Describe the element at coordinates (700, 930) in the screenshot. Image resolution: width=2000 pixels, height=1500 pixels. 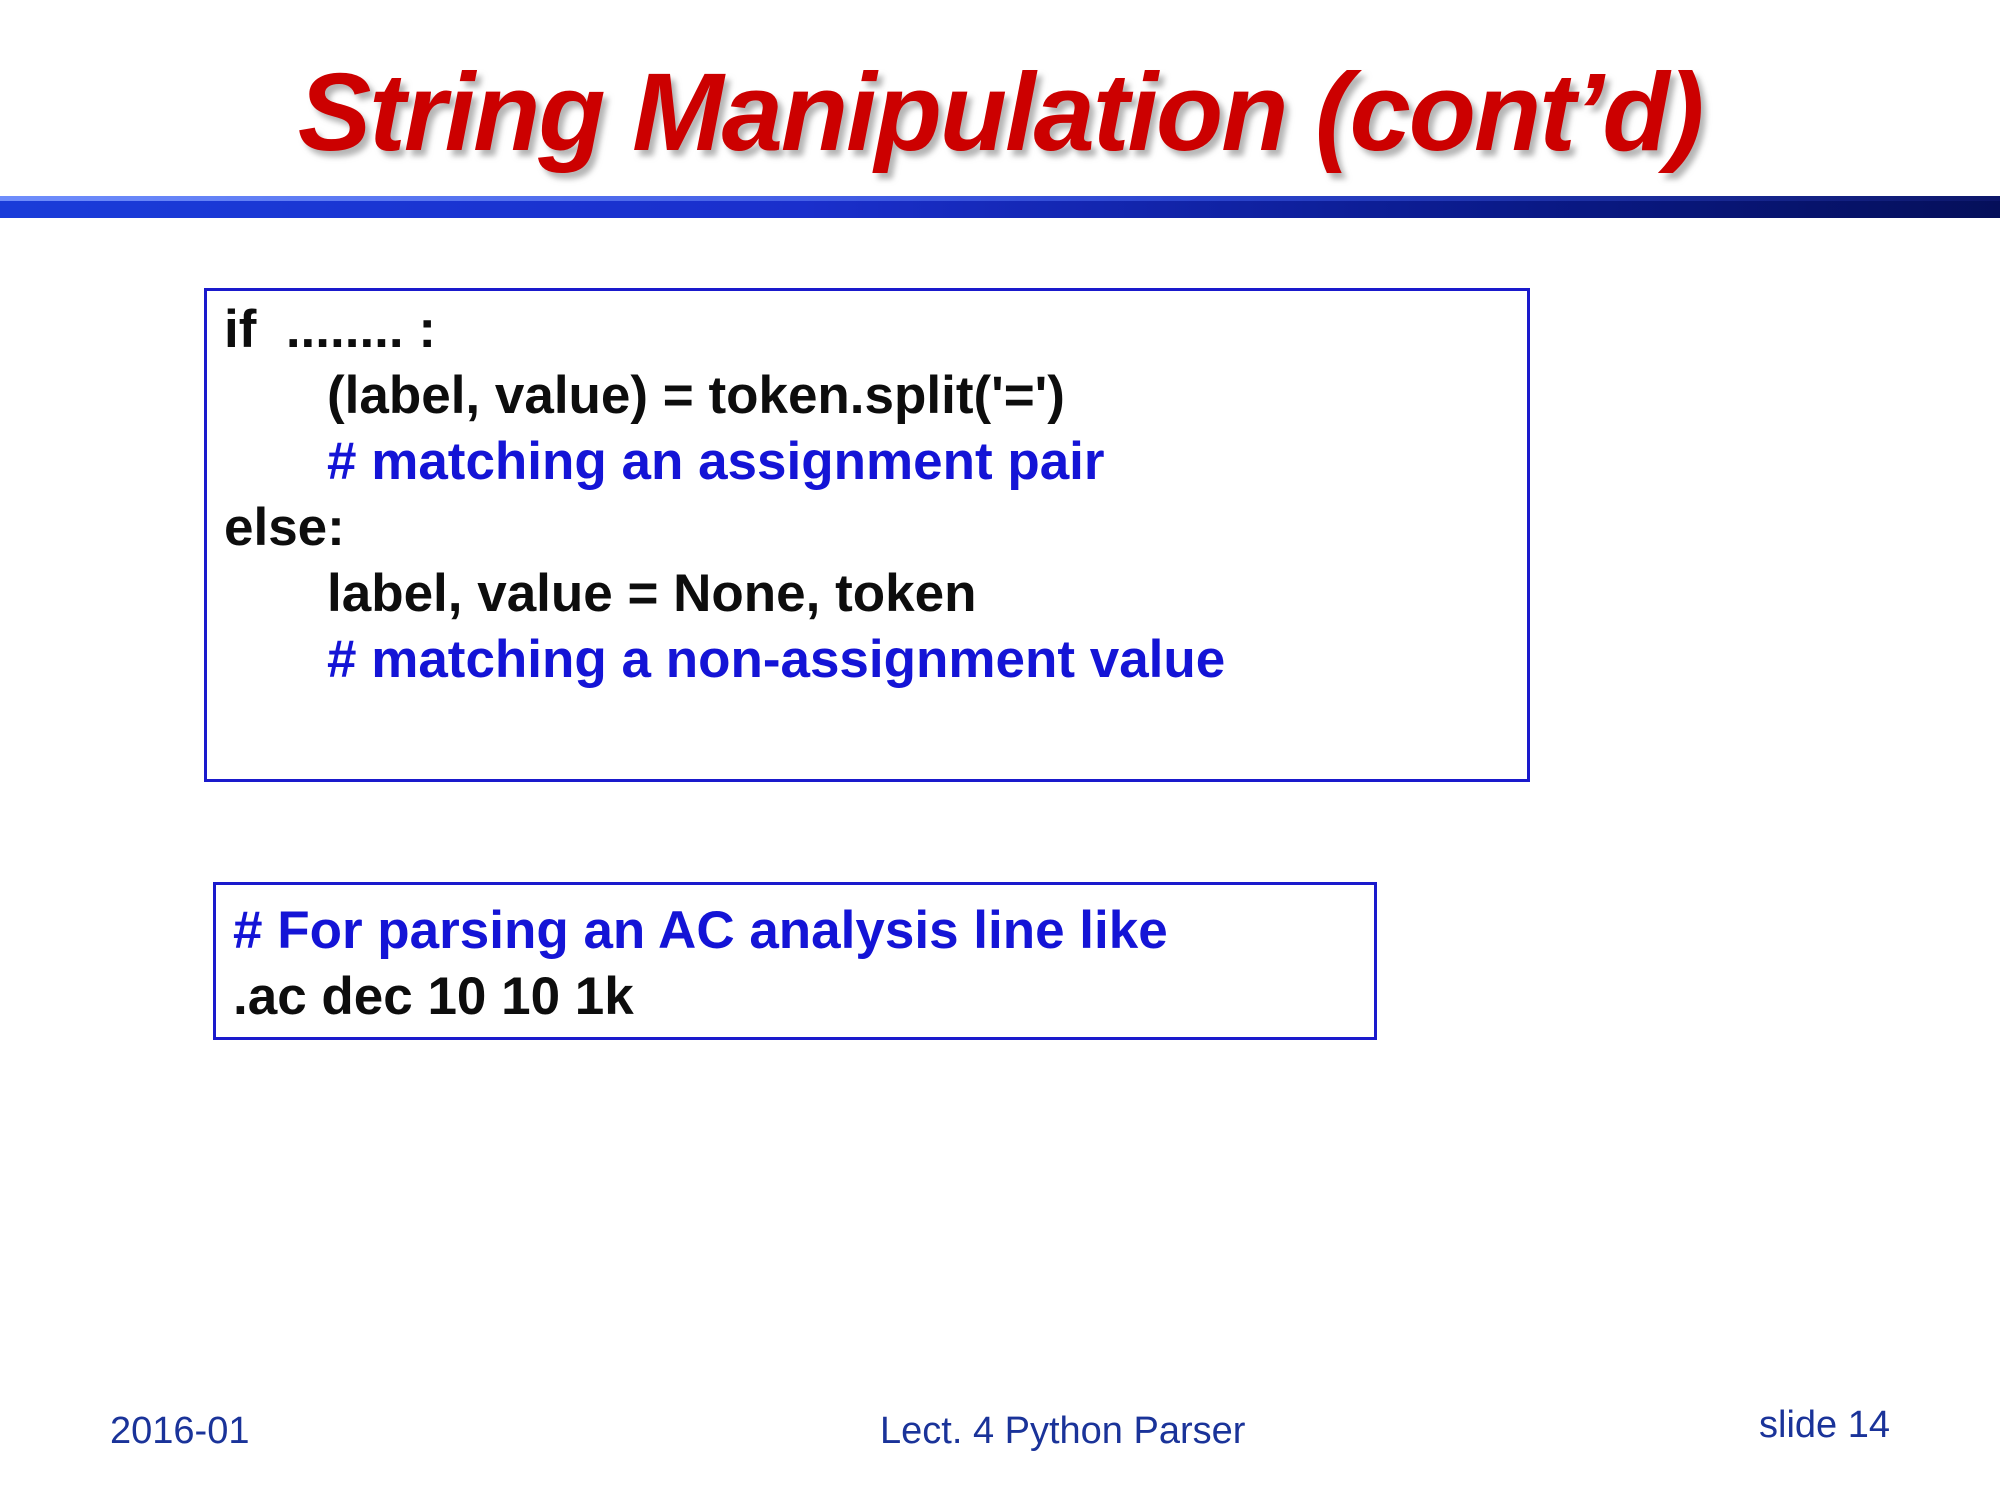
I see `note-comment: # For parsing an AC analysis line like` at that location.